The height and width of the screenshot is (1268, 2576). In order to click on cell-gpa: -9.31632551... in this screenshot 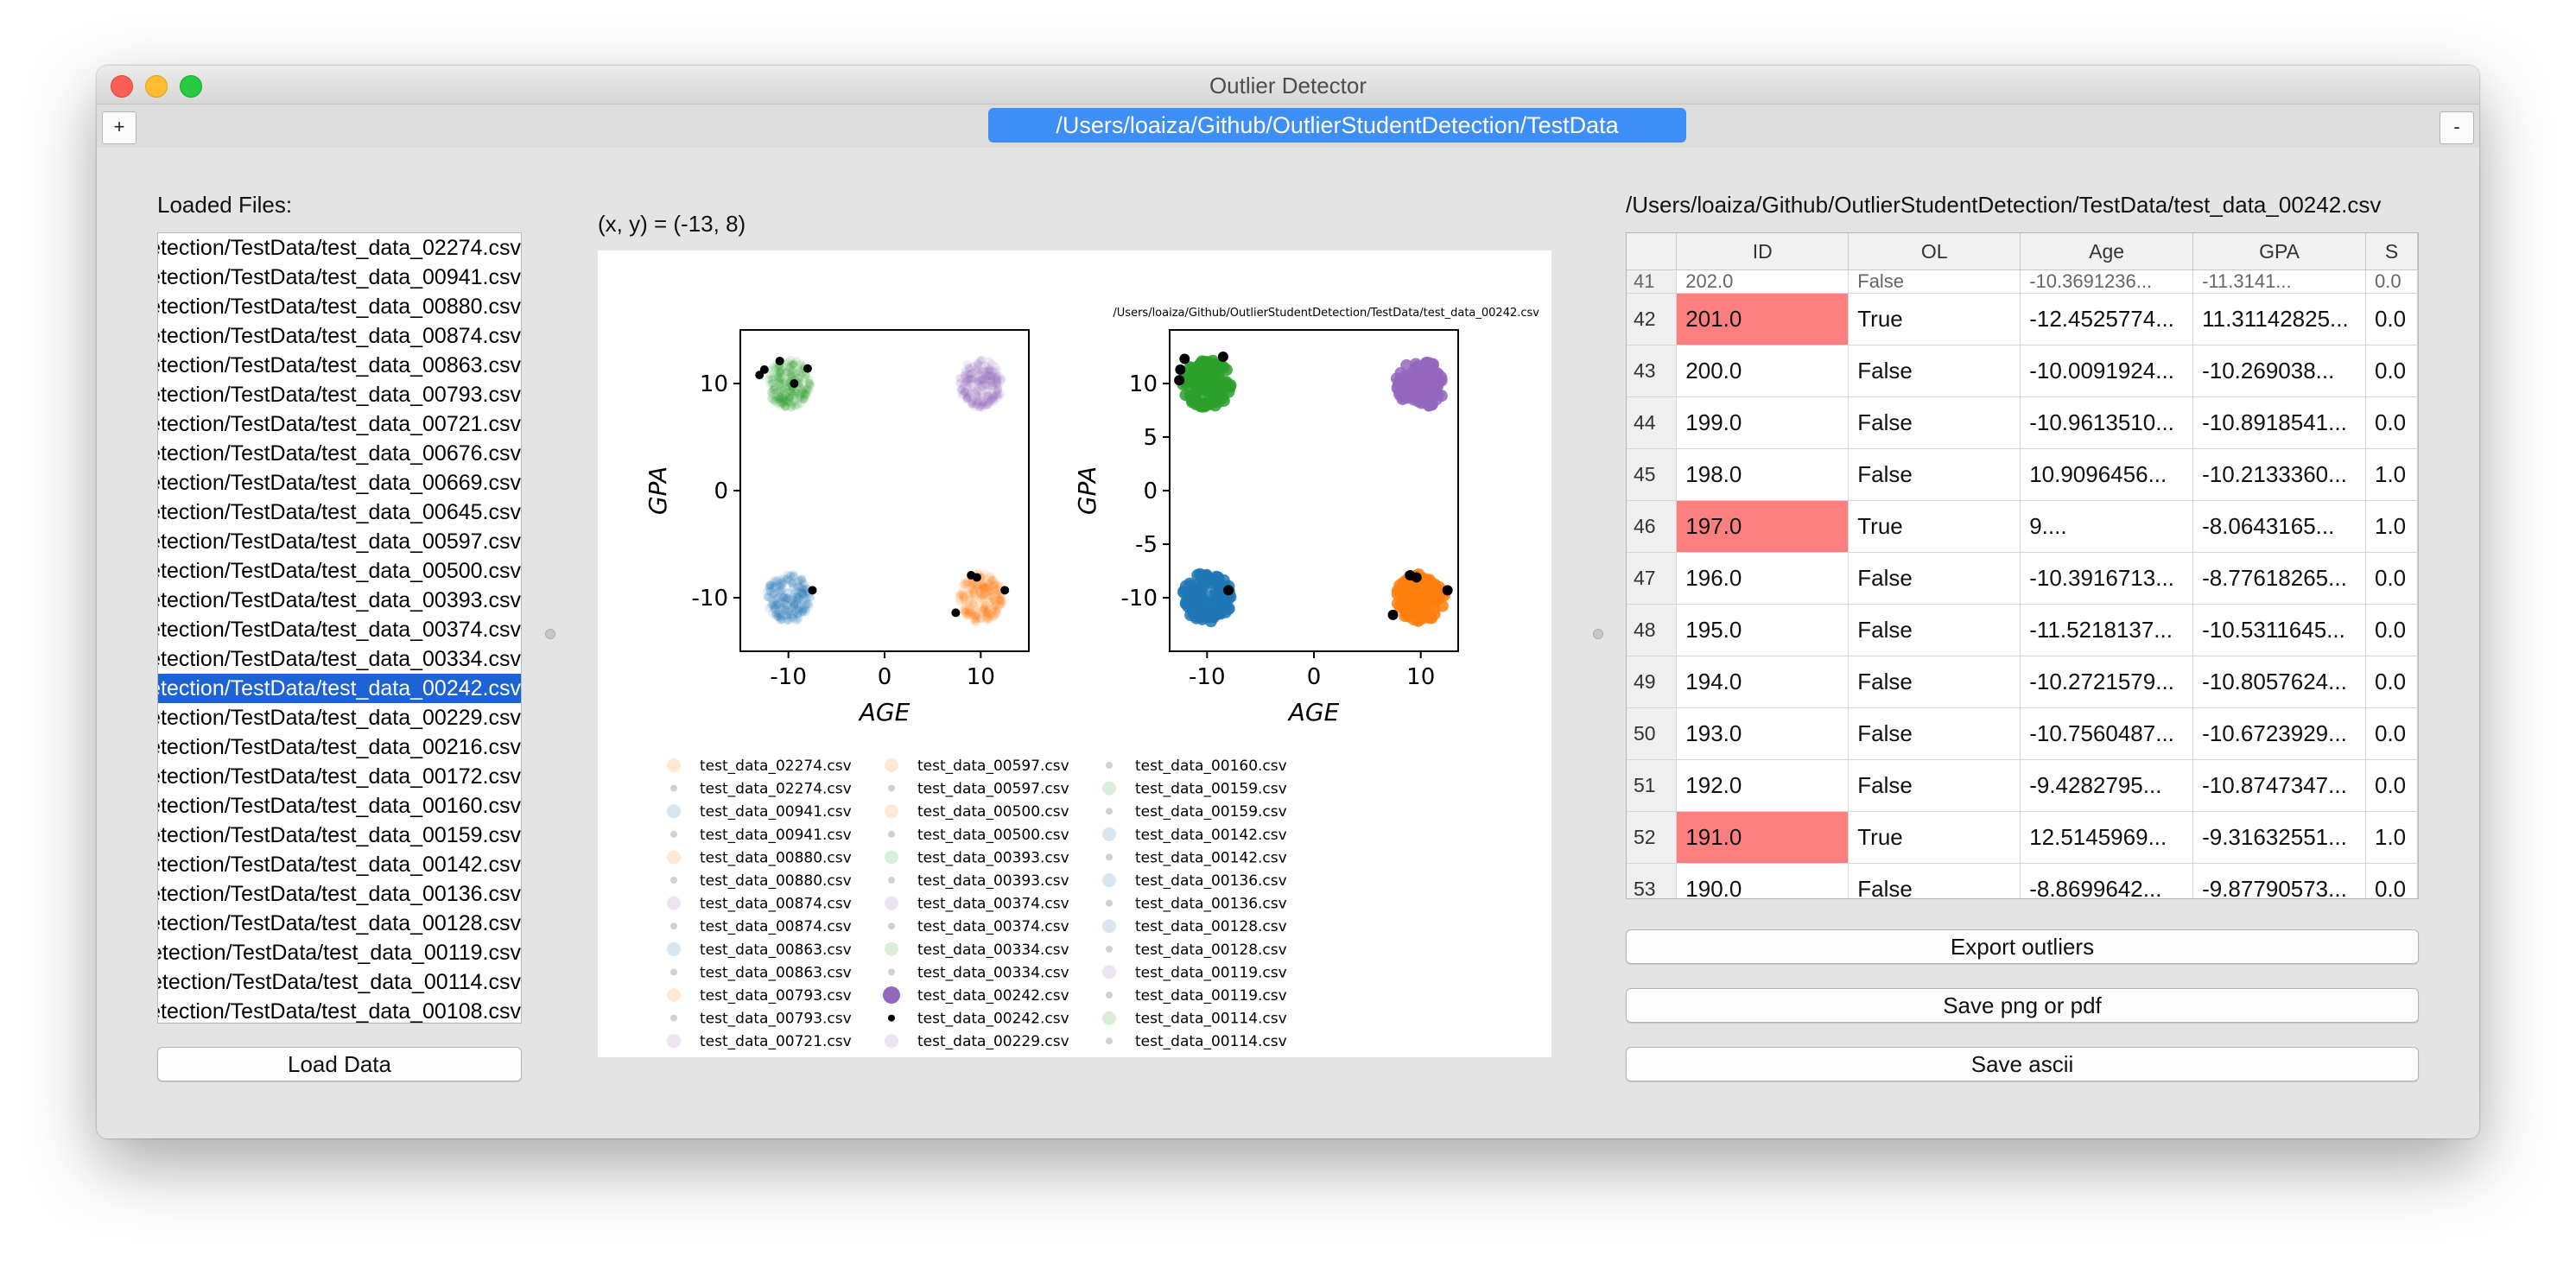, I will do `click(2279, 837)`.